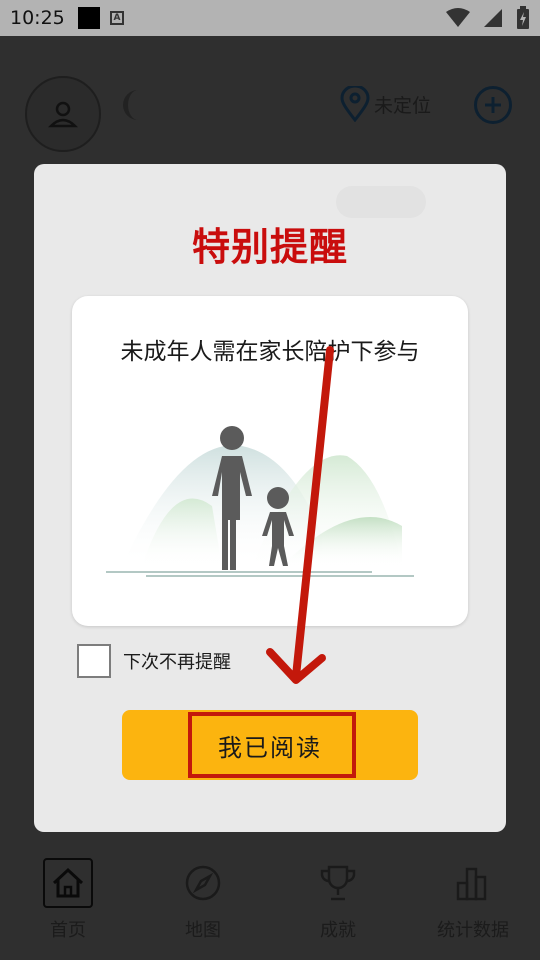  What do you see at coordinates (89, 18) in the screenshot?
I see `notification-icon` at bounding box center [89, 18].